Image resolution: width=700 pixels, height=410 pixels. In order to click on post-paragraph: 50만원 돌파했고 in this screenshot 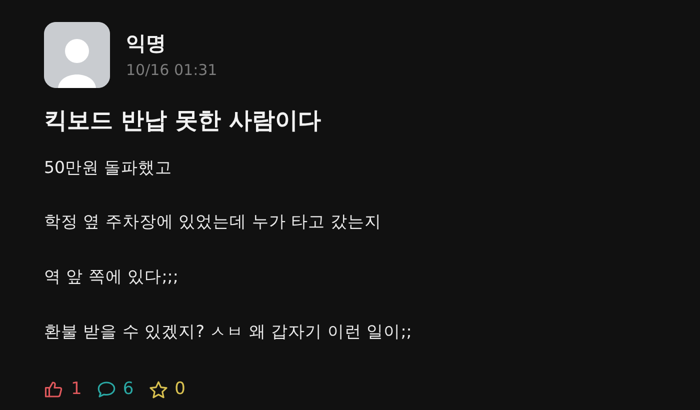, I will do `click(109, 168)`.